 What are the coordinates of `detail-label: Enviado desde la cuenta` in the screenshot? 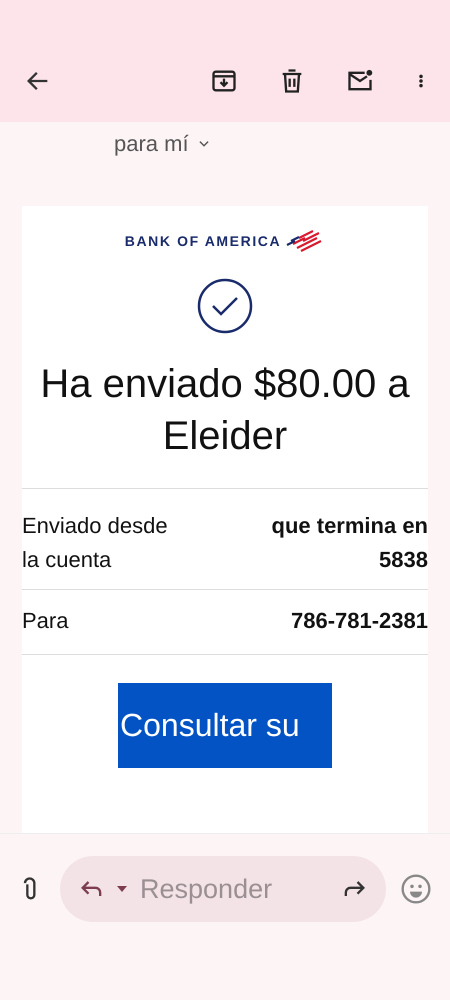 It's located at (95, 543).